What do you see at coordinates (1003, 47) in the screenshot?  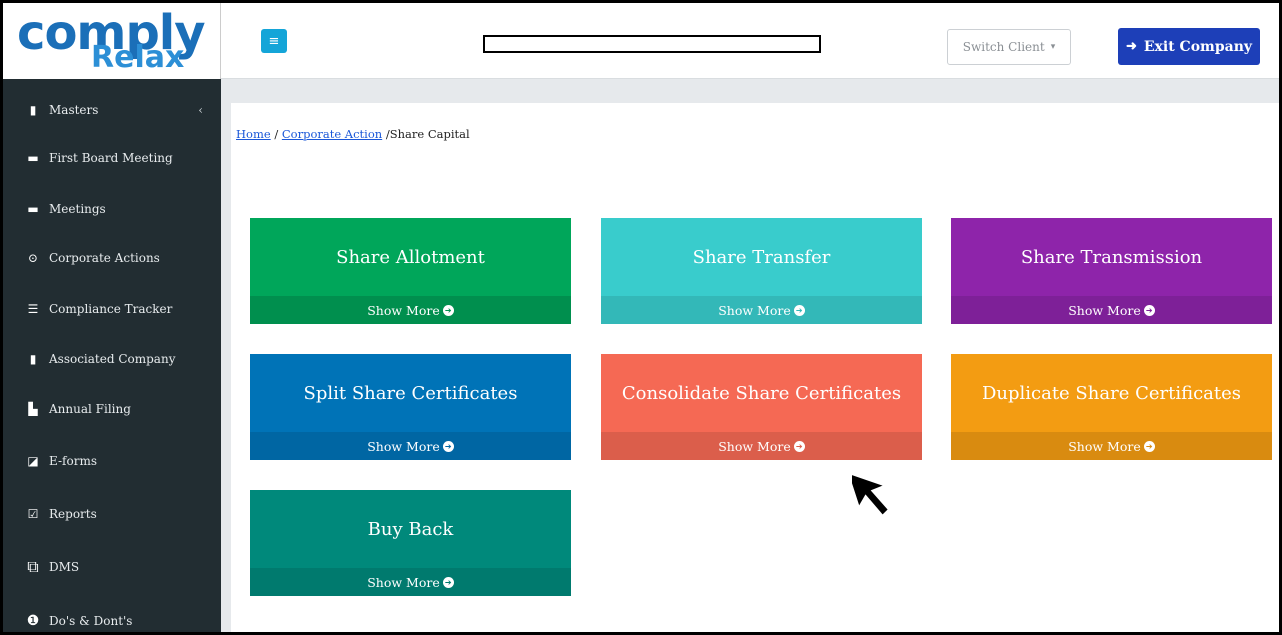 I see `switch-client-label: Switch Client` at bounding box center [1003, 47].